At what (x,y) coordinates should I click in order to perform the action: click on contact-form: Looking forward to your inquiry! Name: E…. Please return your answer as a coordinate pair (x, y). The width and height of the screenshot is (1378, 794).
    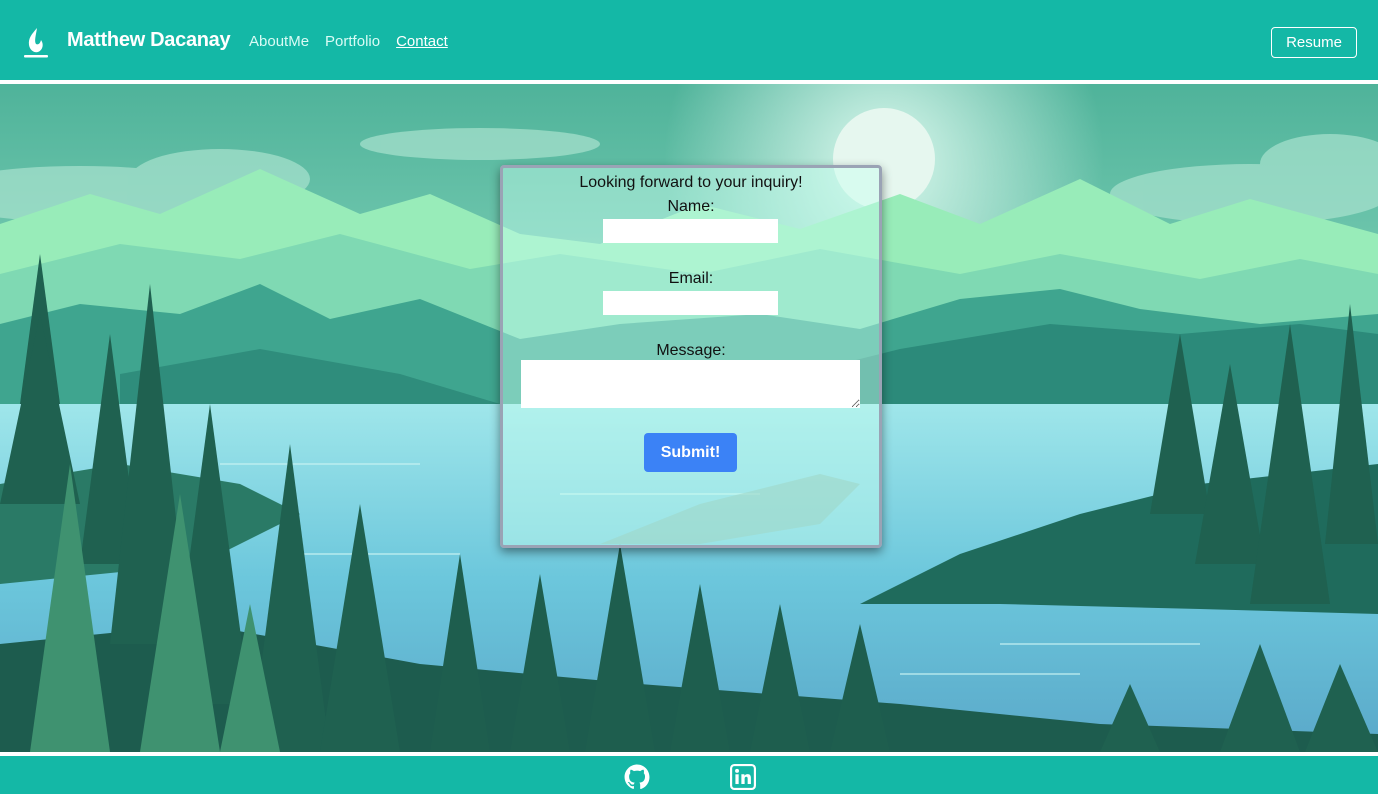
    Looking at the image, I should click on (691, 356).